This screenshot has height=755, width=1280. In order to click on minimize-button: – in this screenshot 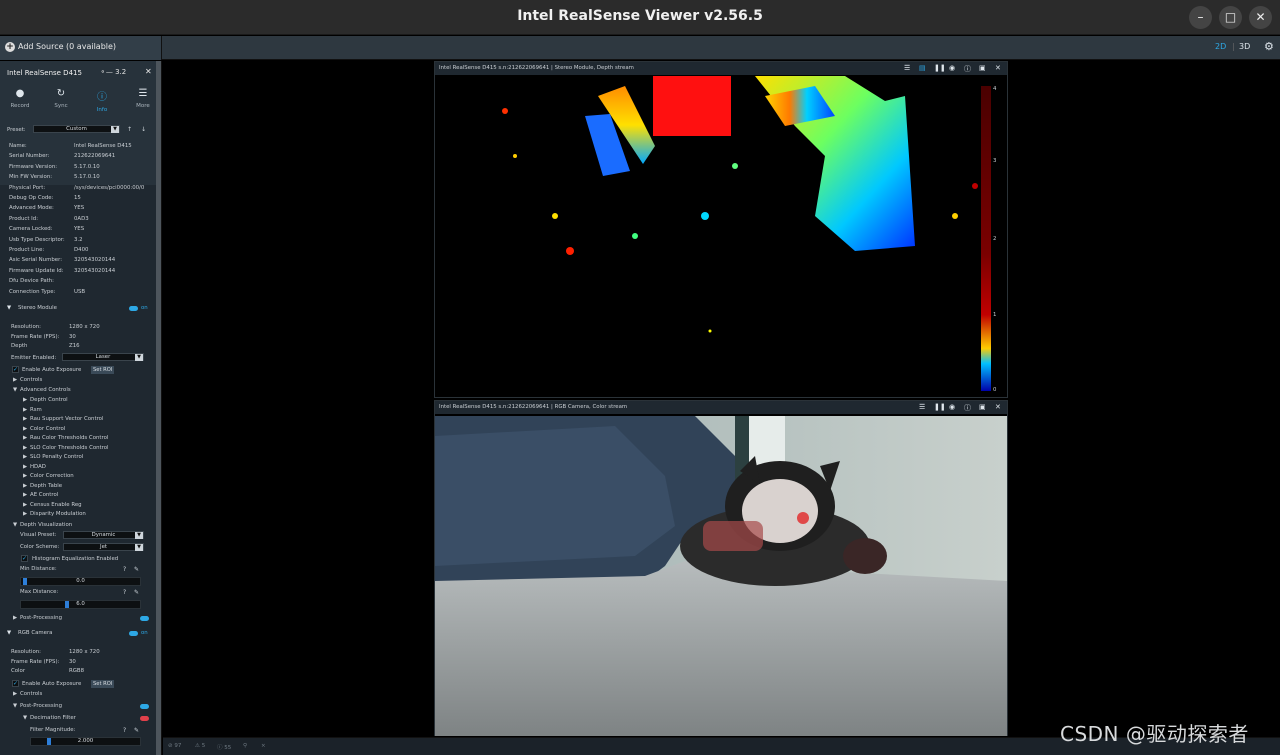, I will do `click(1200, 17)`.